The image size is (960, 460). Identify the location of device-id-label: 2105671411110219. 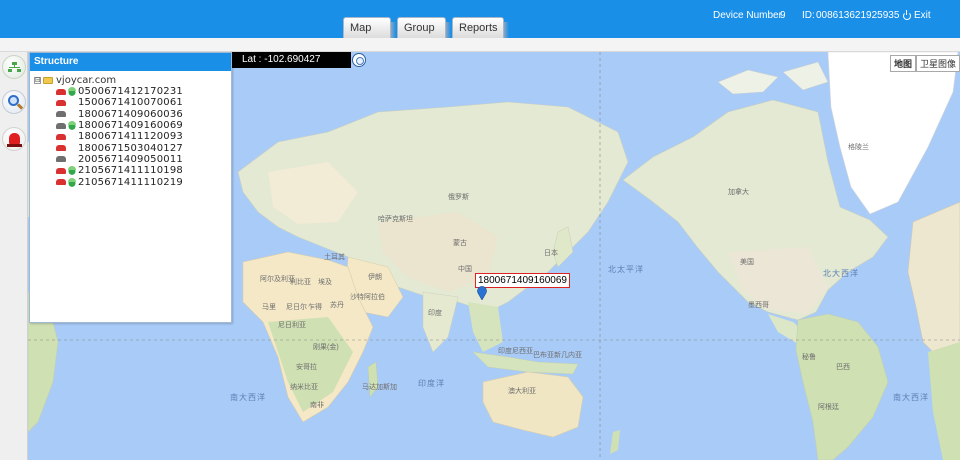
(130, 182).